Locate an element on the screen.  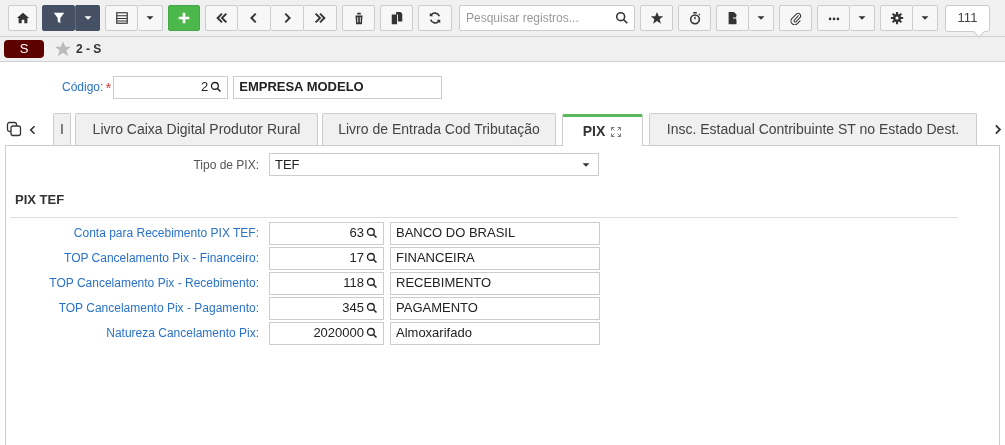
field-label: TOP Cancelamento Pix - Pagamento: is located at coordinates (158, 308).